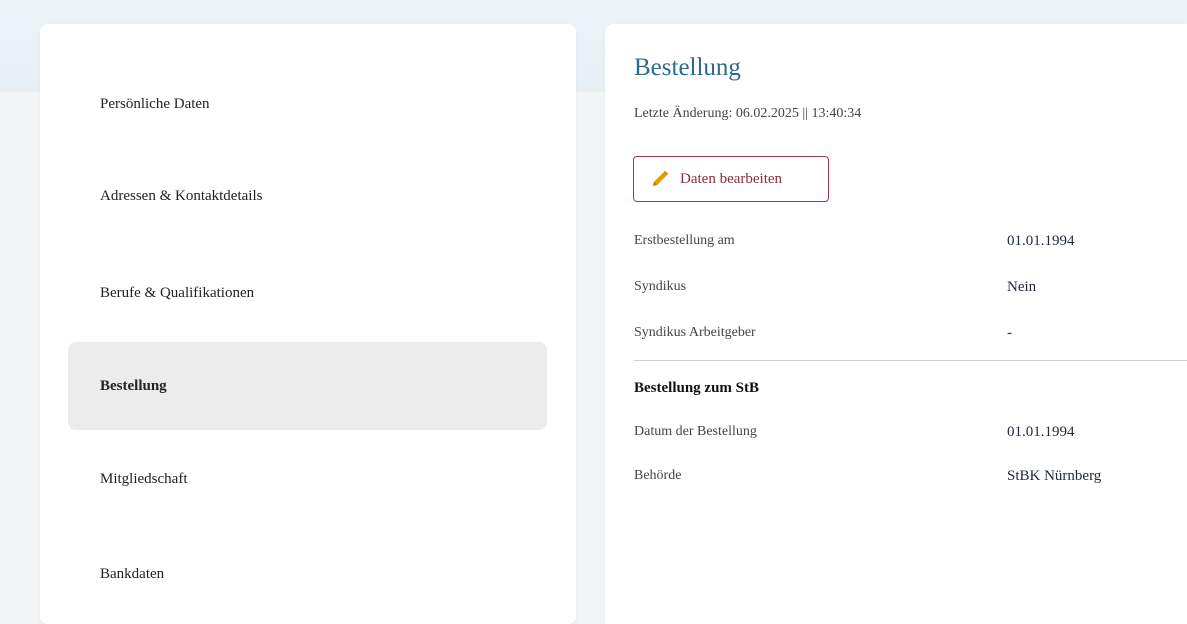  What do you see at coordinates (660, 179) in the screenshot?
I see `pencil-icon` at bounding box center [660, 179].